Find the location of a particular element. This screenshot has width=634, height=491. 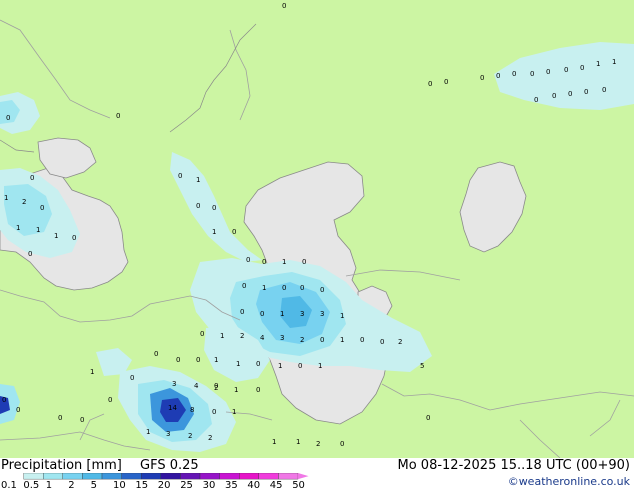

value-label: 5 is located at coordinates (422, 366).